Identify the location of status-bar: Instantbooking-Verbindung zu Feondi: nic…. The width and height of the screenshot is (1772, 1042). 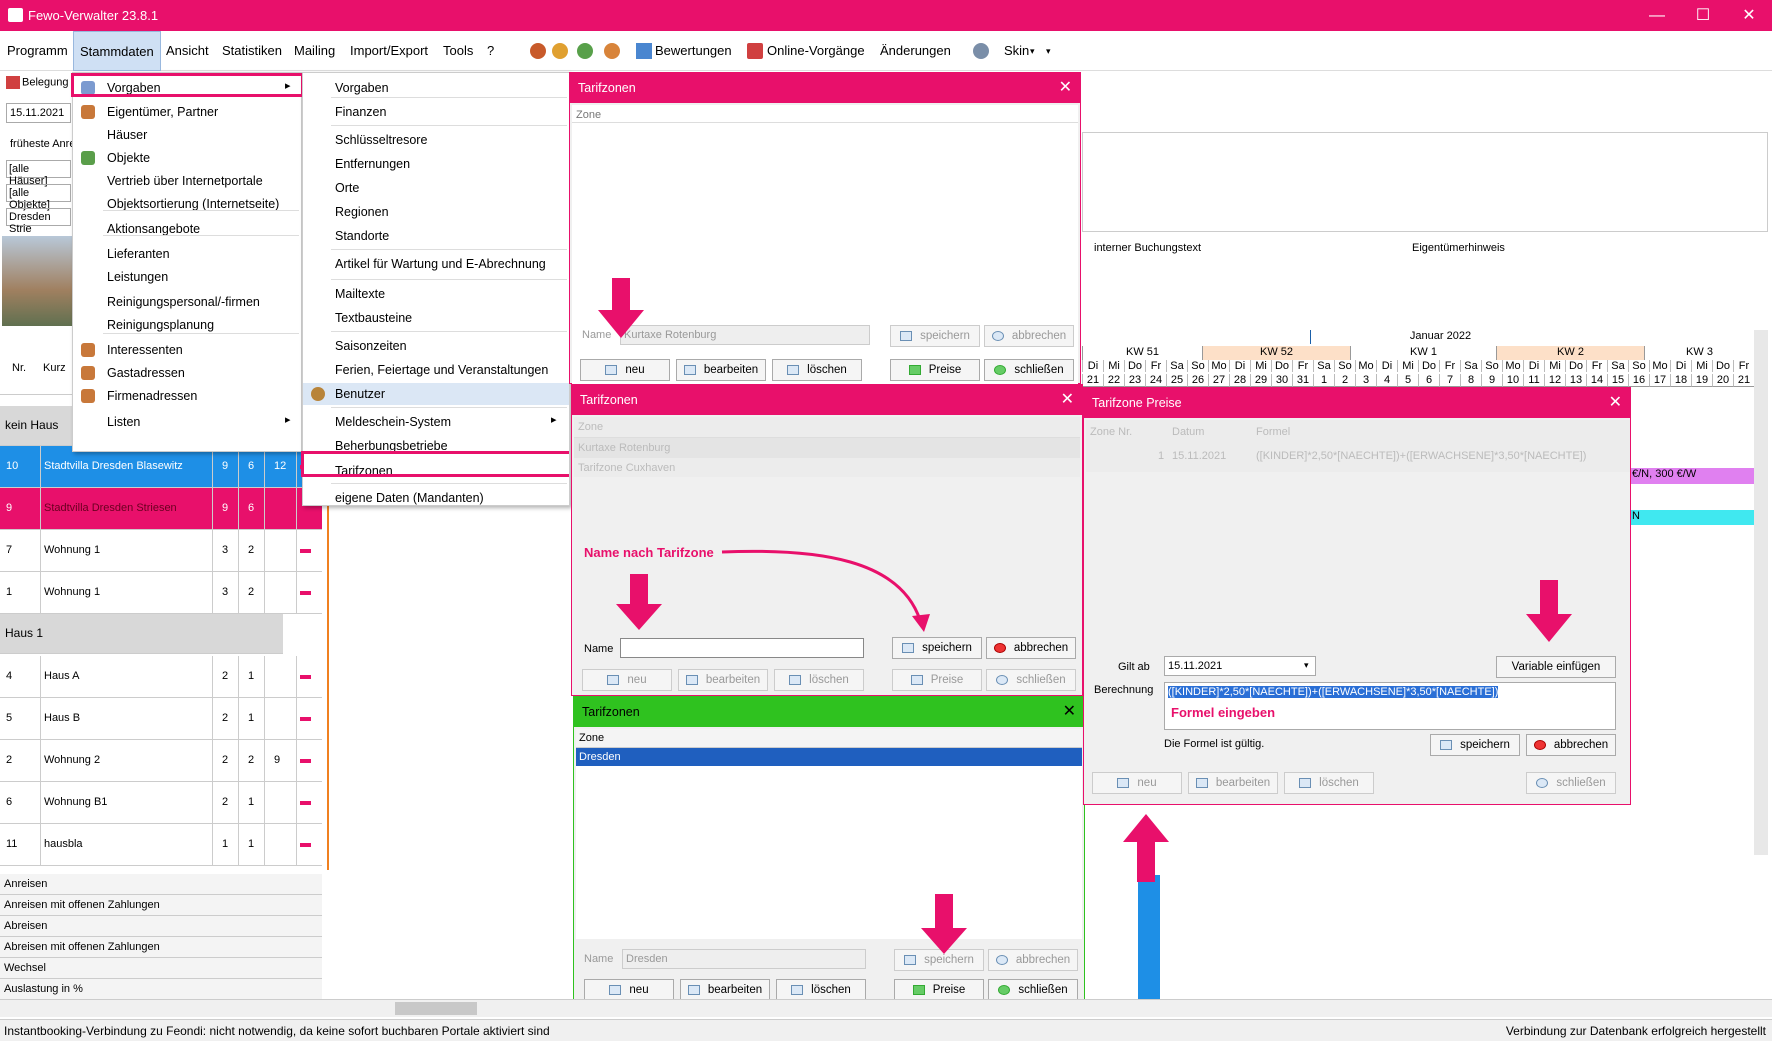
(886, 1030).